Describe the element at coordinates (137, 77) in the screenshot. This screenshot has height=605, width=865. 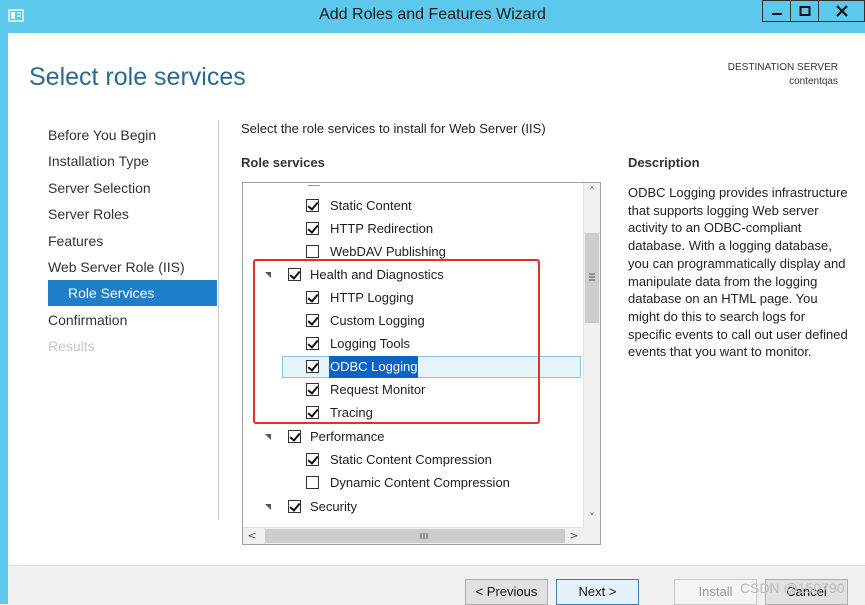
I see `page-title: Select role services` at that location.